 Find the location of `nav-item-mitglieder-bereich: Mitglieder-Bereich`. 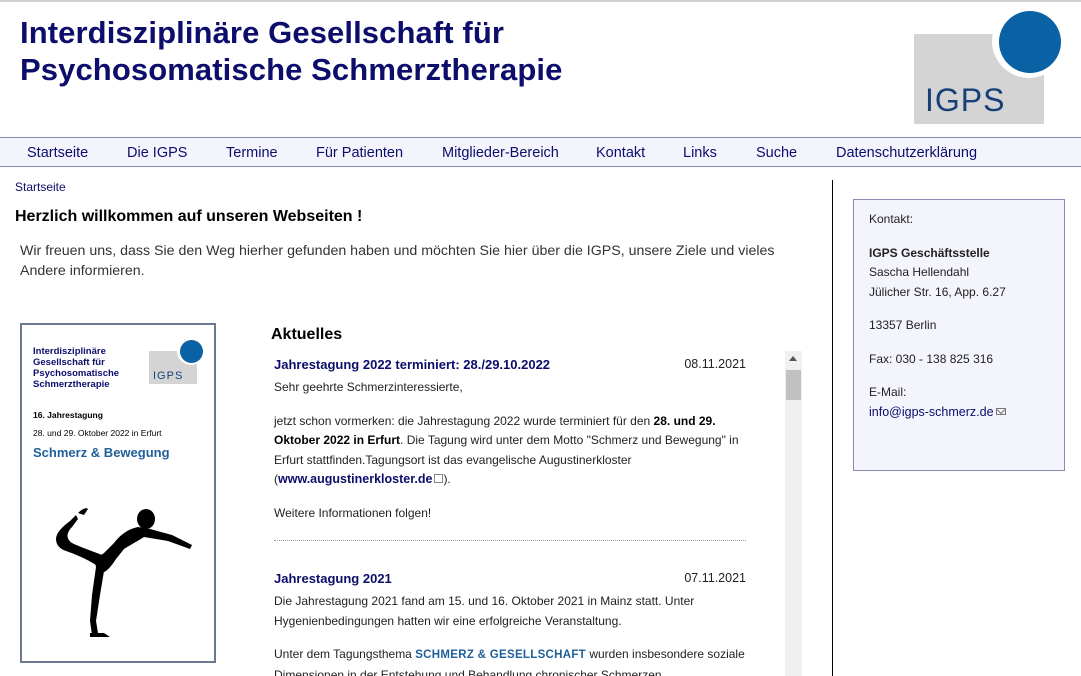

nav-item-mitglieder-bereich: Mitglieder-Bereich is located at coordinates (500, 153).